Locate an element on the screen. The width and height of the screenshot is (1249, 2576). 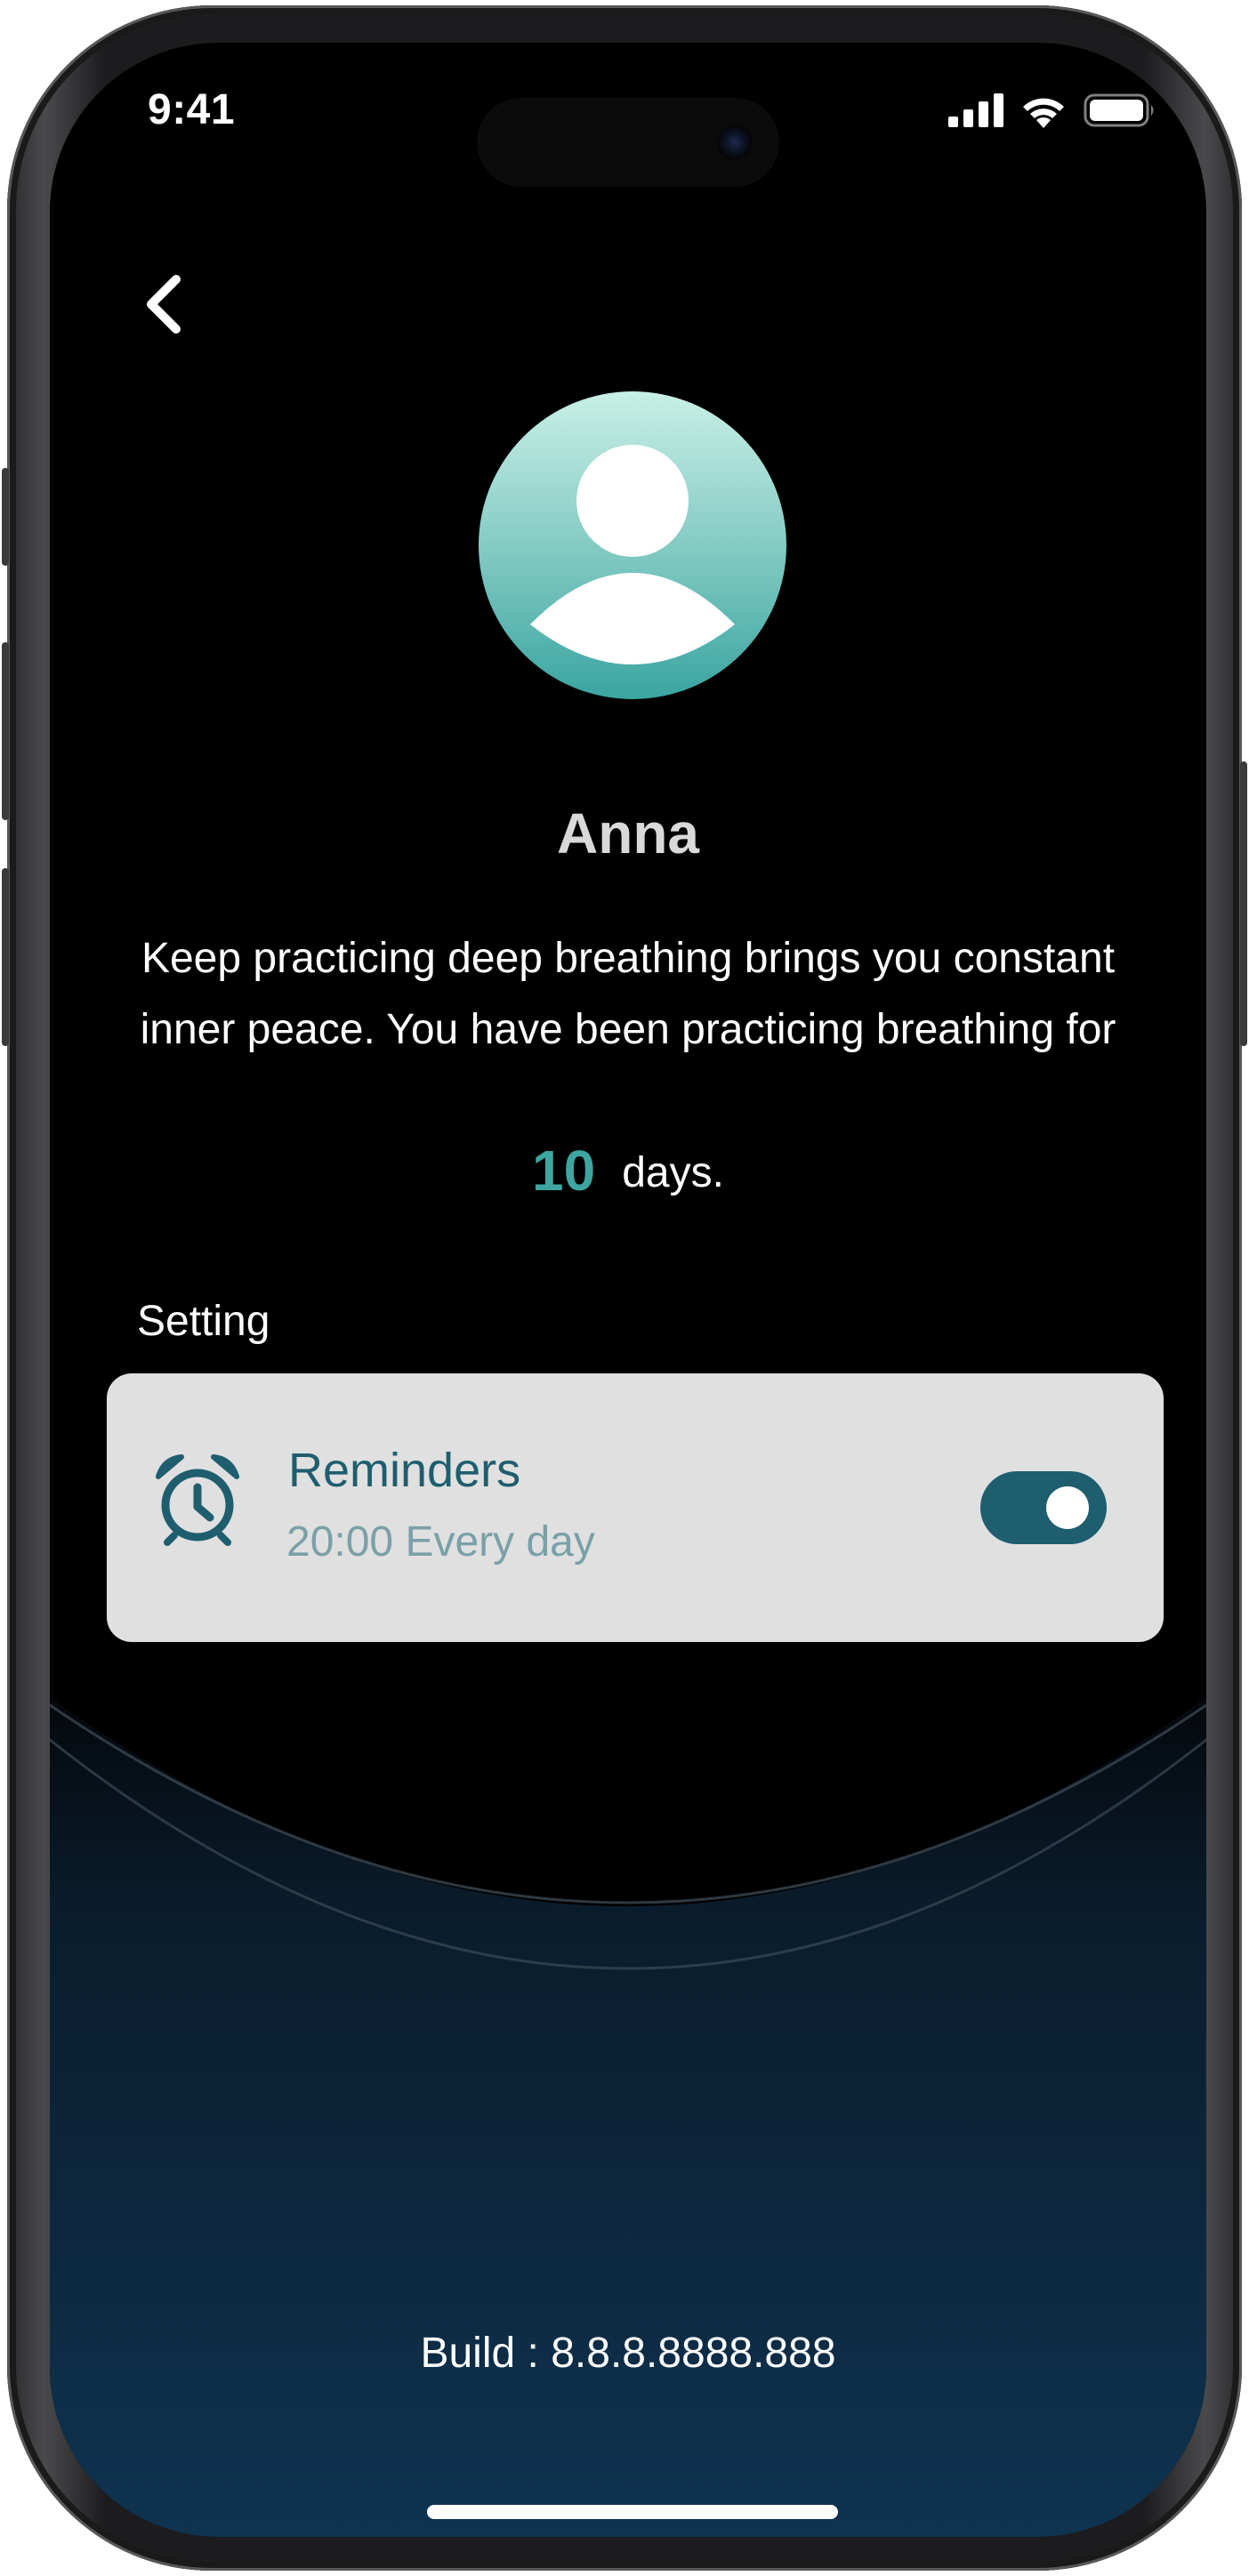
reminder-schedule: 20:00 Every day is located at coordinates (441, 1542).